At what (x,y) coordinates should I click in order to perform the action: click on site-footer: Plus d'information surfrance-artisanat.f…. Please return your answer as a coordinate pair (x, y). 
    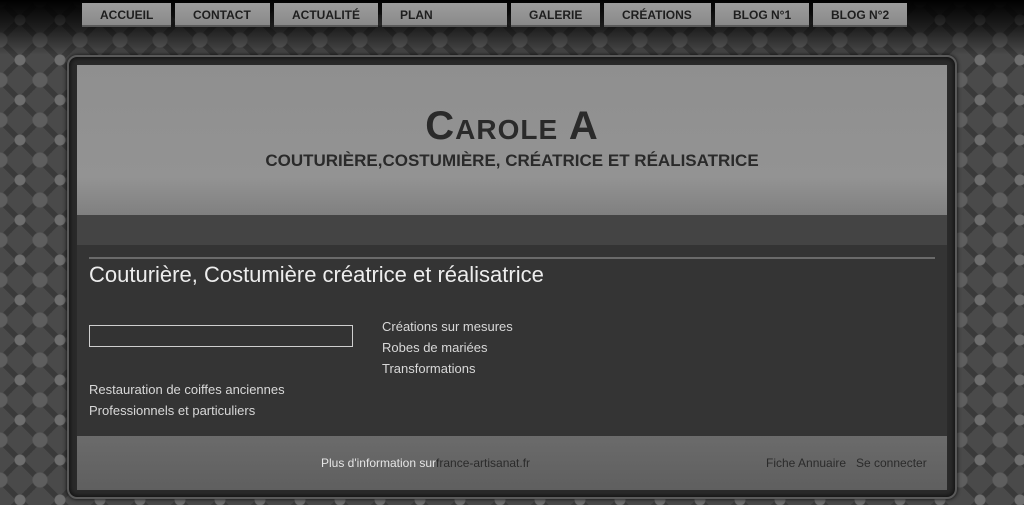
    Looking at the image, I should click on (512, 463).